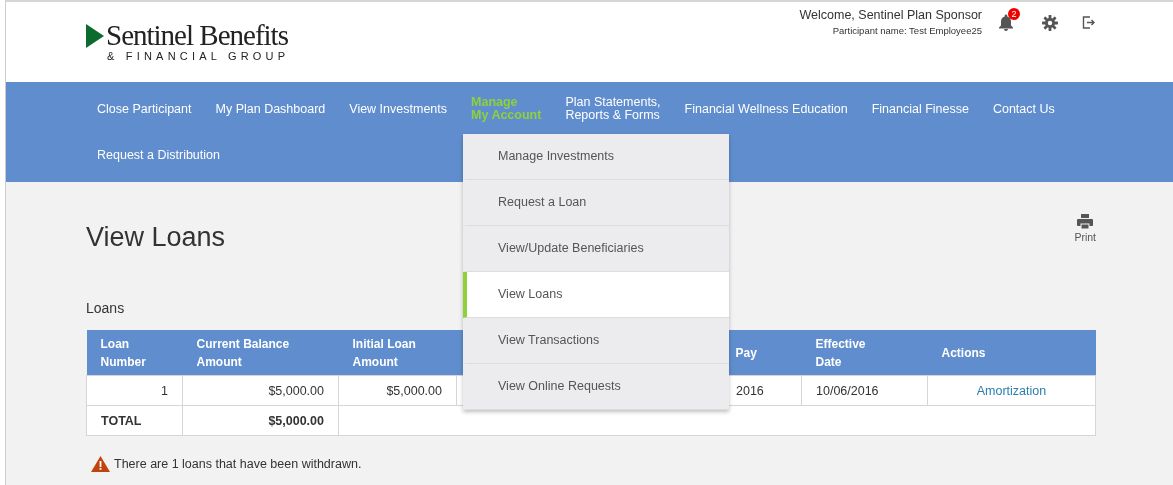  What do you see at coordinates (156, 237) in the screenshot?
I see `page-title: View Loans` at bounding box center [156, 237].